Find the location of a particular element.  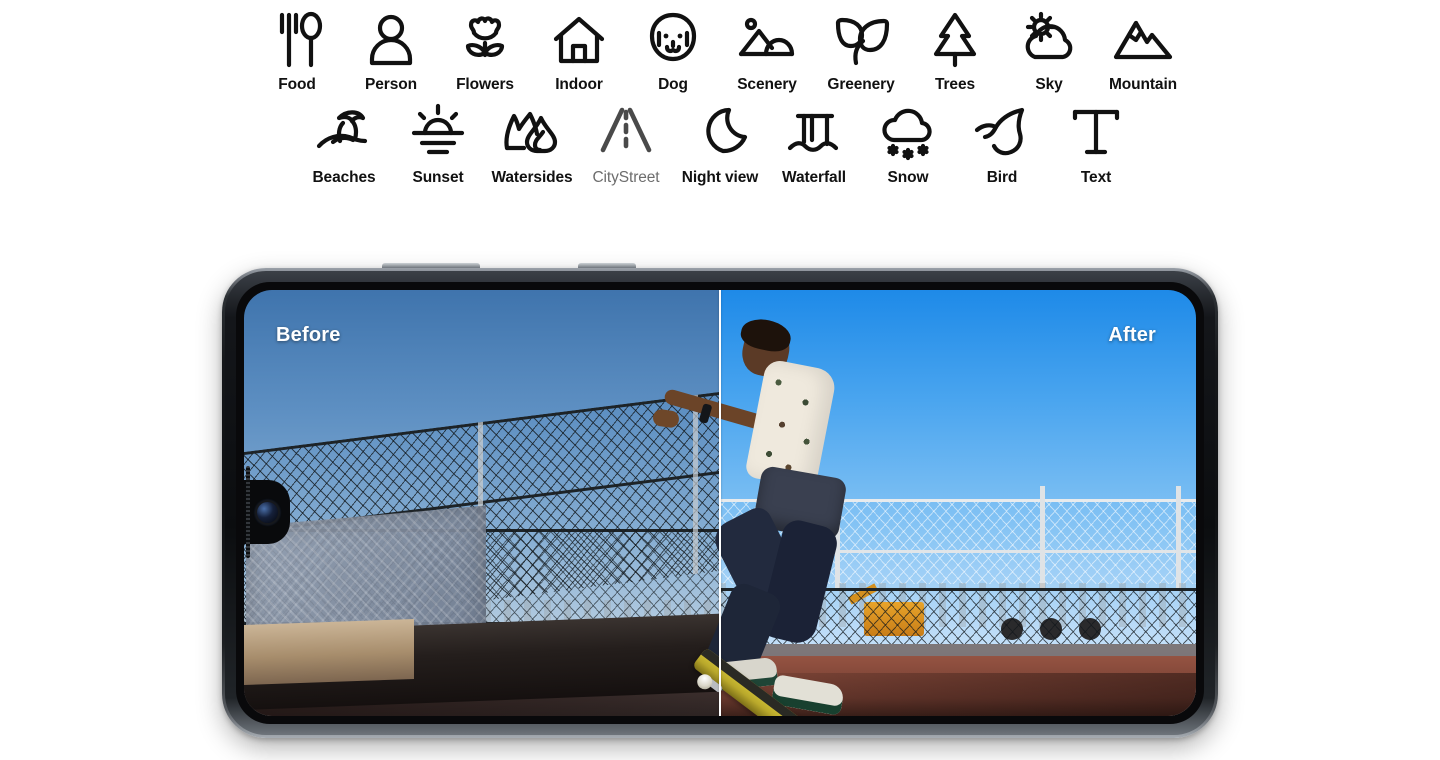

mountain-icon is located at coordinates (1143, 40).